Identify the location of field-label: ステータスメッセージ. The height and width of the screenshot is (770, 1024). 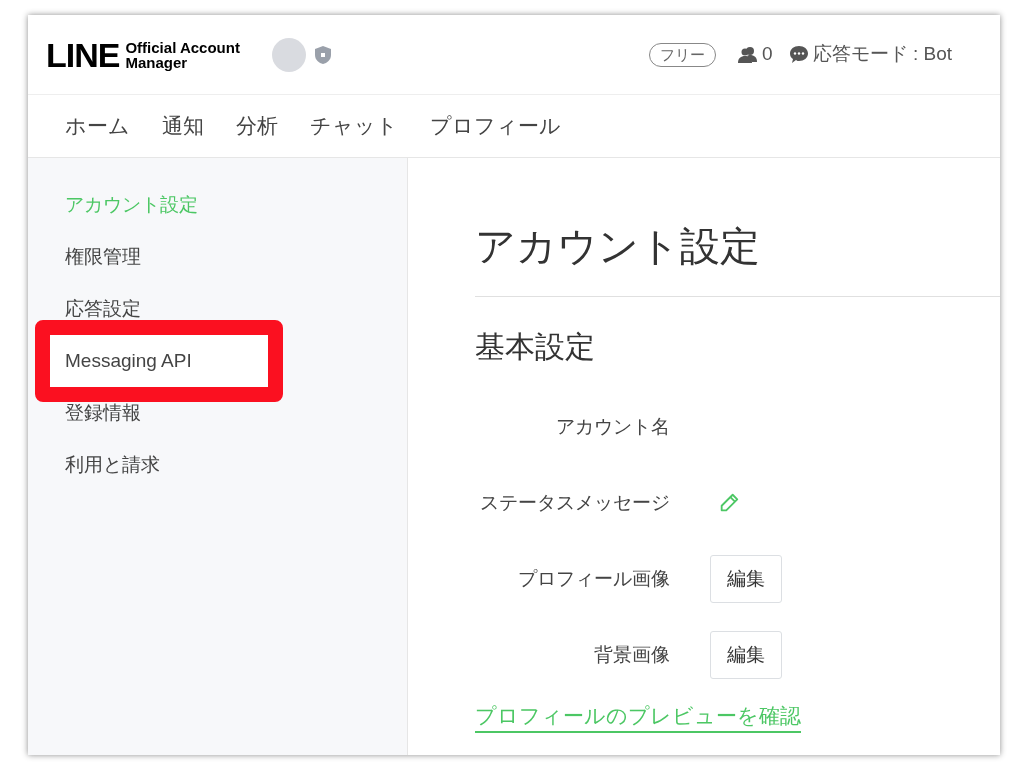
(575, 502).